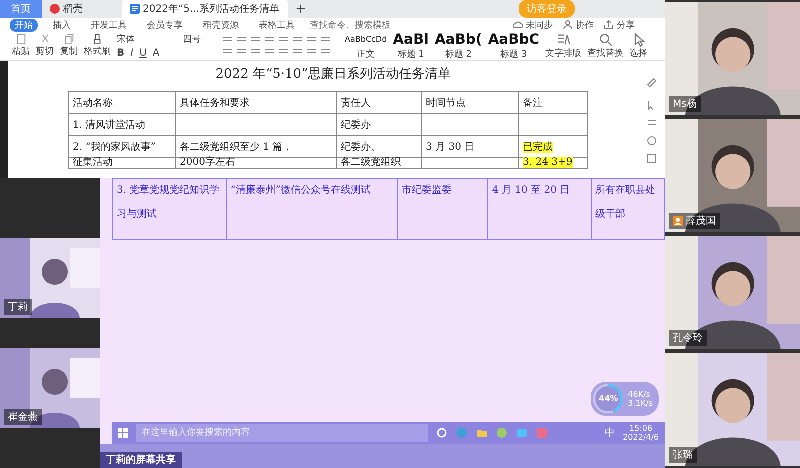  I want to click on document-tab: 稻壳, so click(82, 9).